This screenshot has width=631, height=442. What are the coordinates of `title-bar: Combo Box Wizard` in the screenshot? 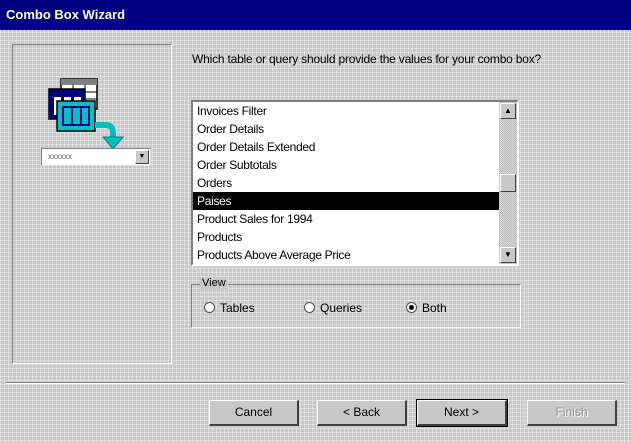 It's located at (315, 15).